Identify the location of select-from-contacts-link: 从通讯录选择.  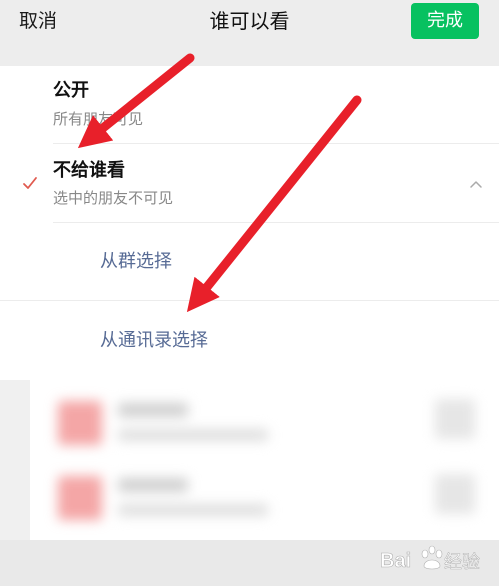
(154, 341).